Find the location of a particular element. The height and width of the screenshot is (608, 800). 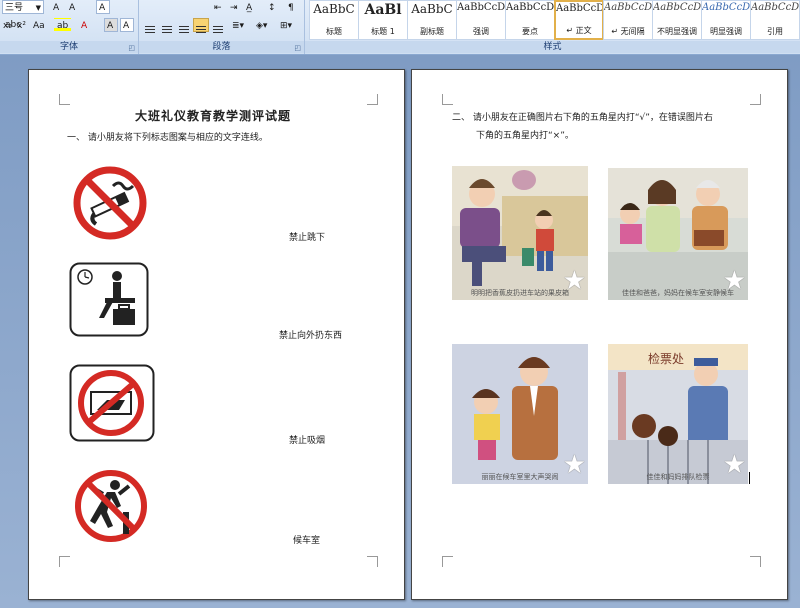

align-left-icon is located at coordinates (150, 26).